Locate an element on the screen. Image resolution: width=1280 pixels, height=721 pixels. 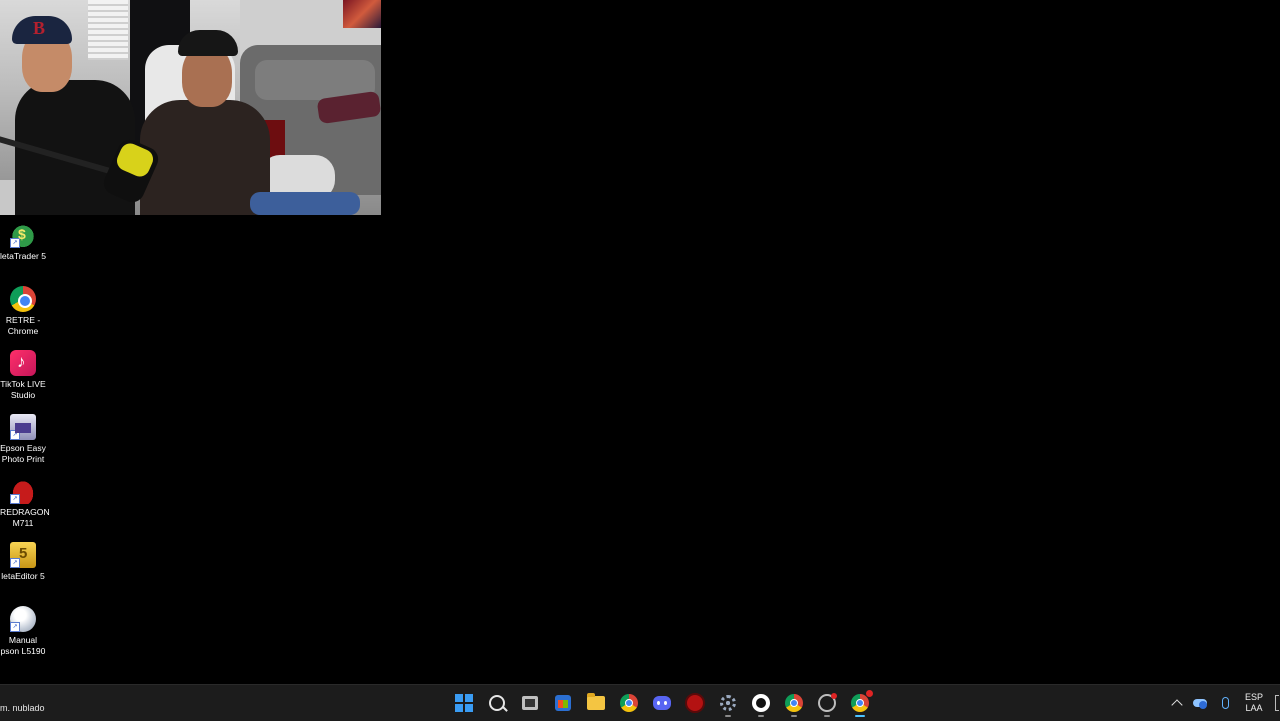
desktop-icon-metatrader5: ↗ letaTrader 5 is located at coordinates (23, 242).